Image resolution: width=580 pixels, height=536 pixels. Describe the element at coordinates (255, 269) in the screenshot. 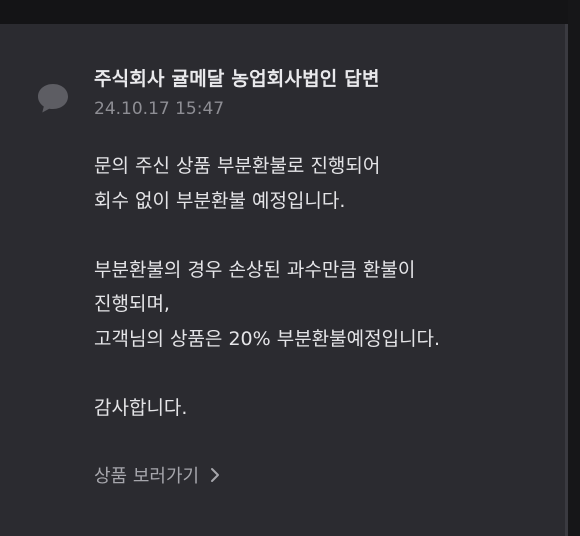

I see `reply-line: 부분환불의 경우 손상된 과수만큼 환불이` at that location.